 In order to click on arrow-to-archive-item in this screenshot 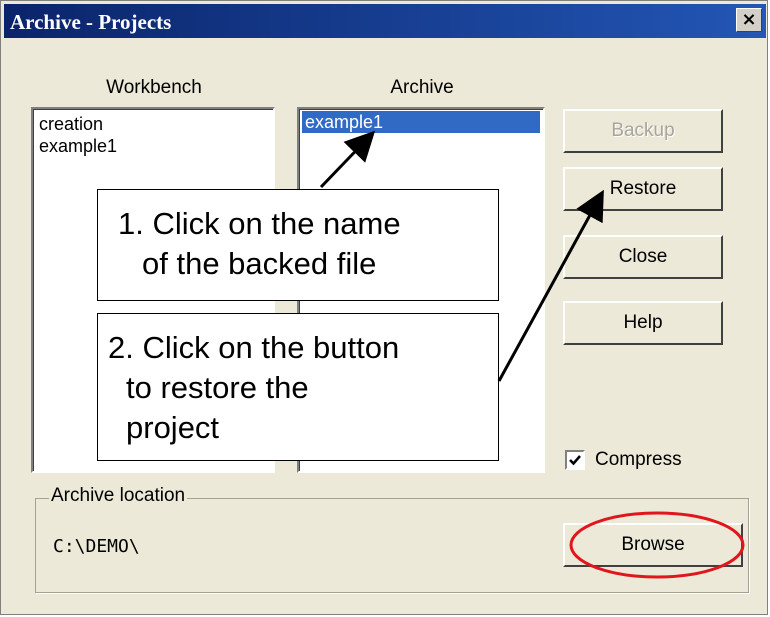, I will do `click(347, 159)`.